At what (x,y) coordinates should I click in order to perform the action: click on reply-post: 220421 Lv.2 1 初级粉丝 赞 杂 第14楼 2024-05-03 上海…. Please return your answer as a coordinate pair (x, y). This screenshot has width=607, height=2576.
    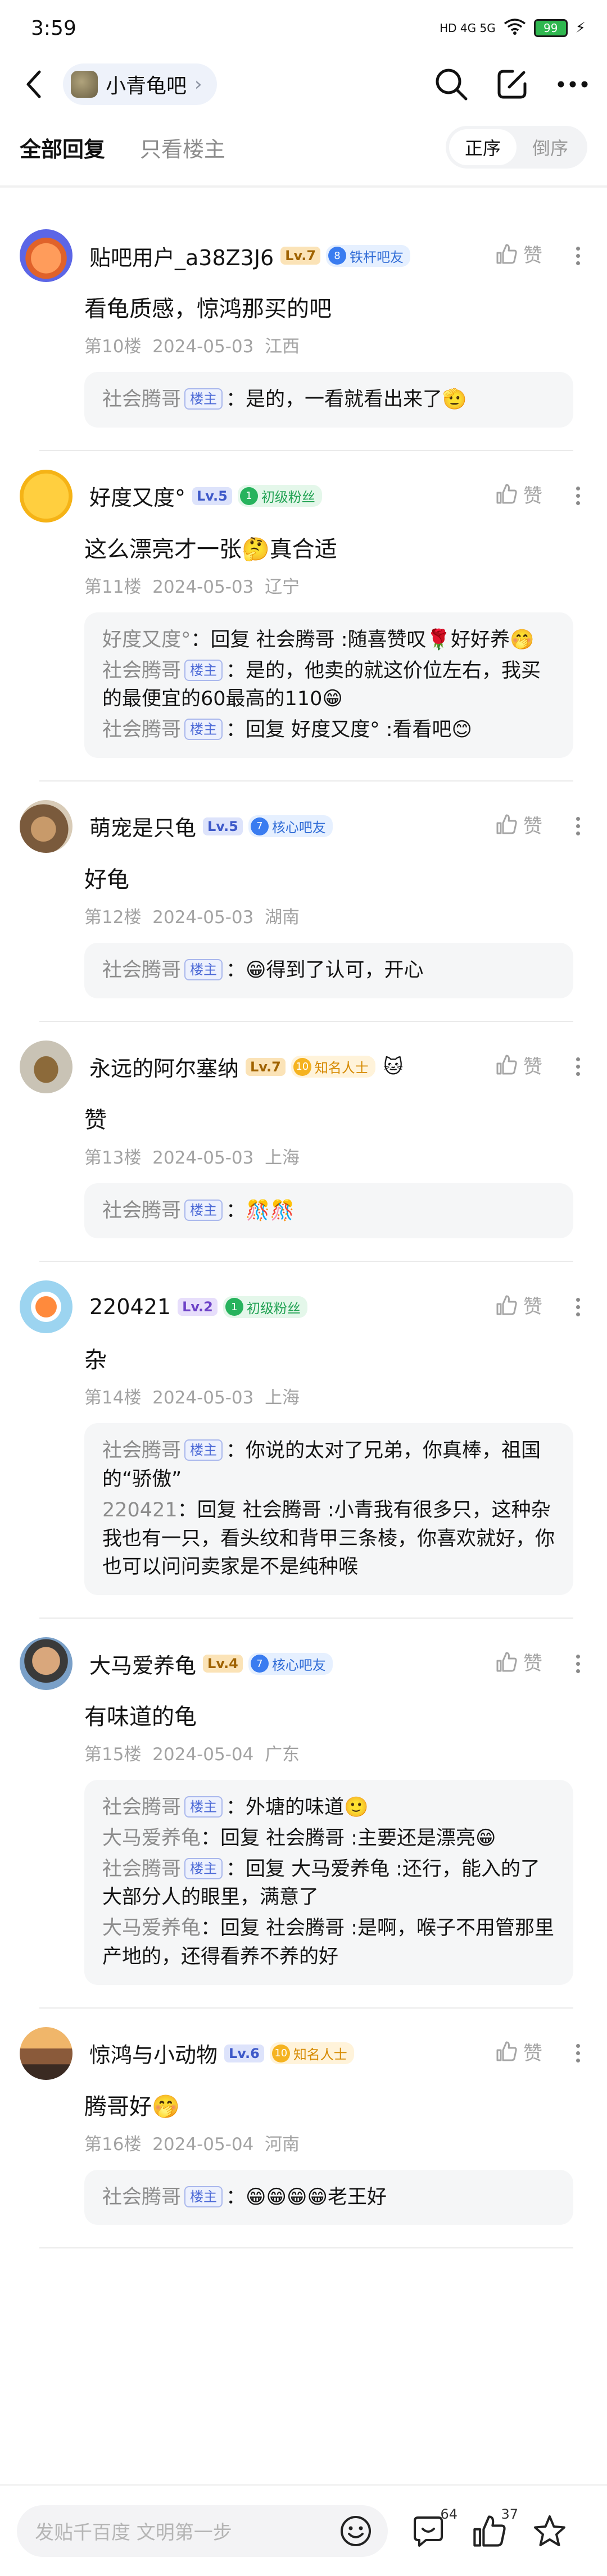
    Looking at the image, I should click on (303, 1440).